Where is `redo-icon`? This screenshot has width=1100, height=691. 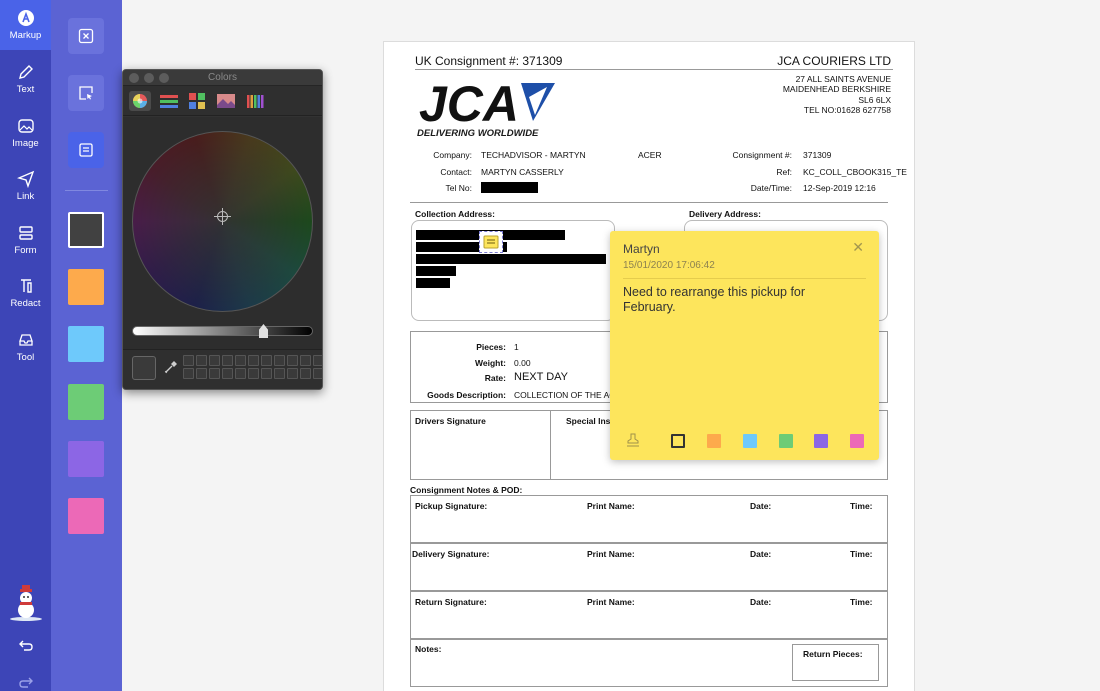 redo-icon is located at coordinates (25, 683).